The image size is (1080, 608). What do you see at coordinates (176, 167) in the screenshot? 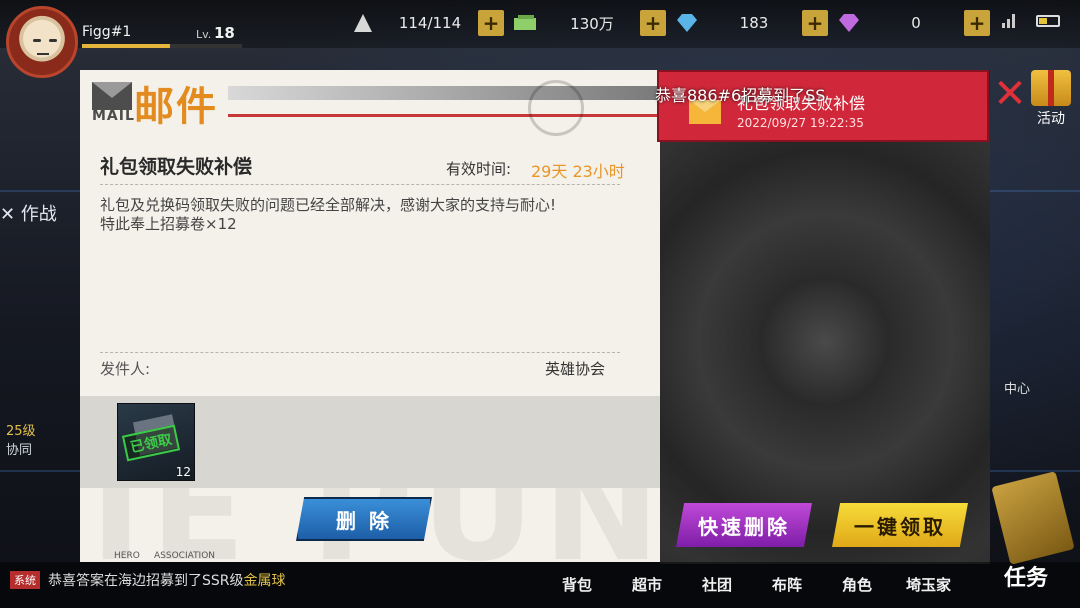
I see `mail-title: 礼包领取失败补偿` at bounding box center [176, 167].